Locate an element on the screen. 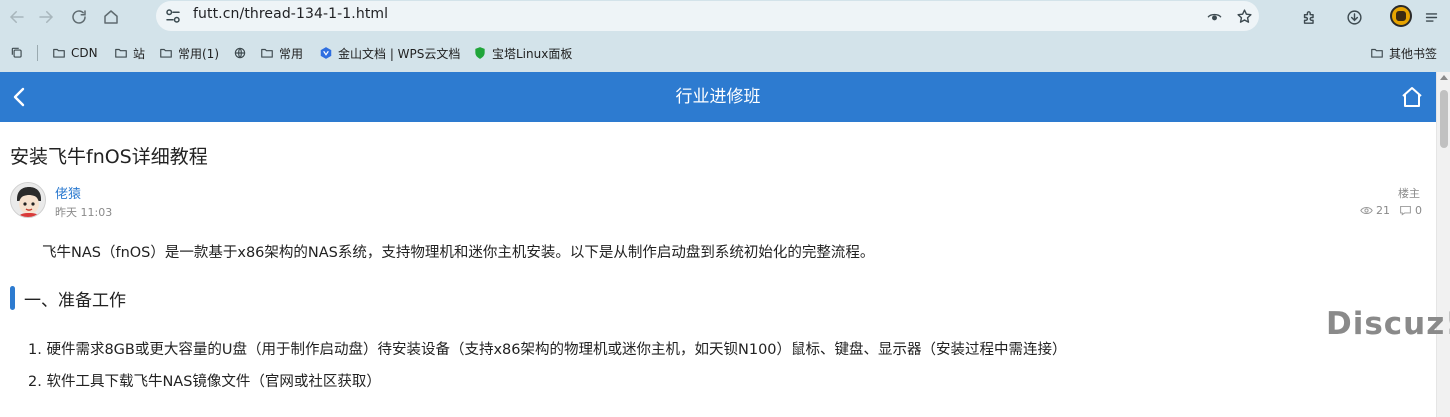 The width and height of the screenshot is (1450, 417). replies-count: 0 is located at coordinates (1418, 210).